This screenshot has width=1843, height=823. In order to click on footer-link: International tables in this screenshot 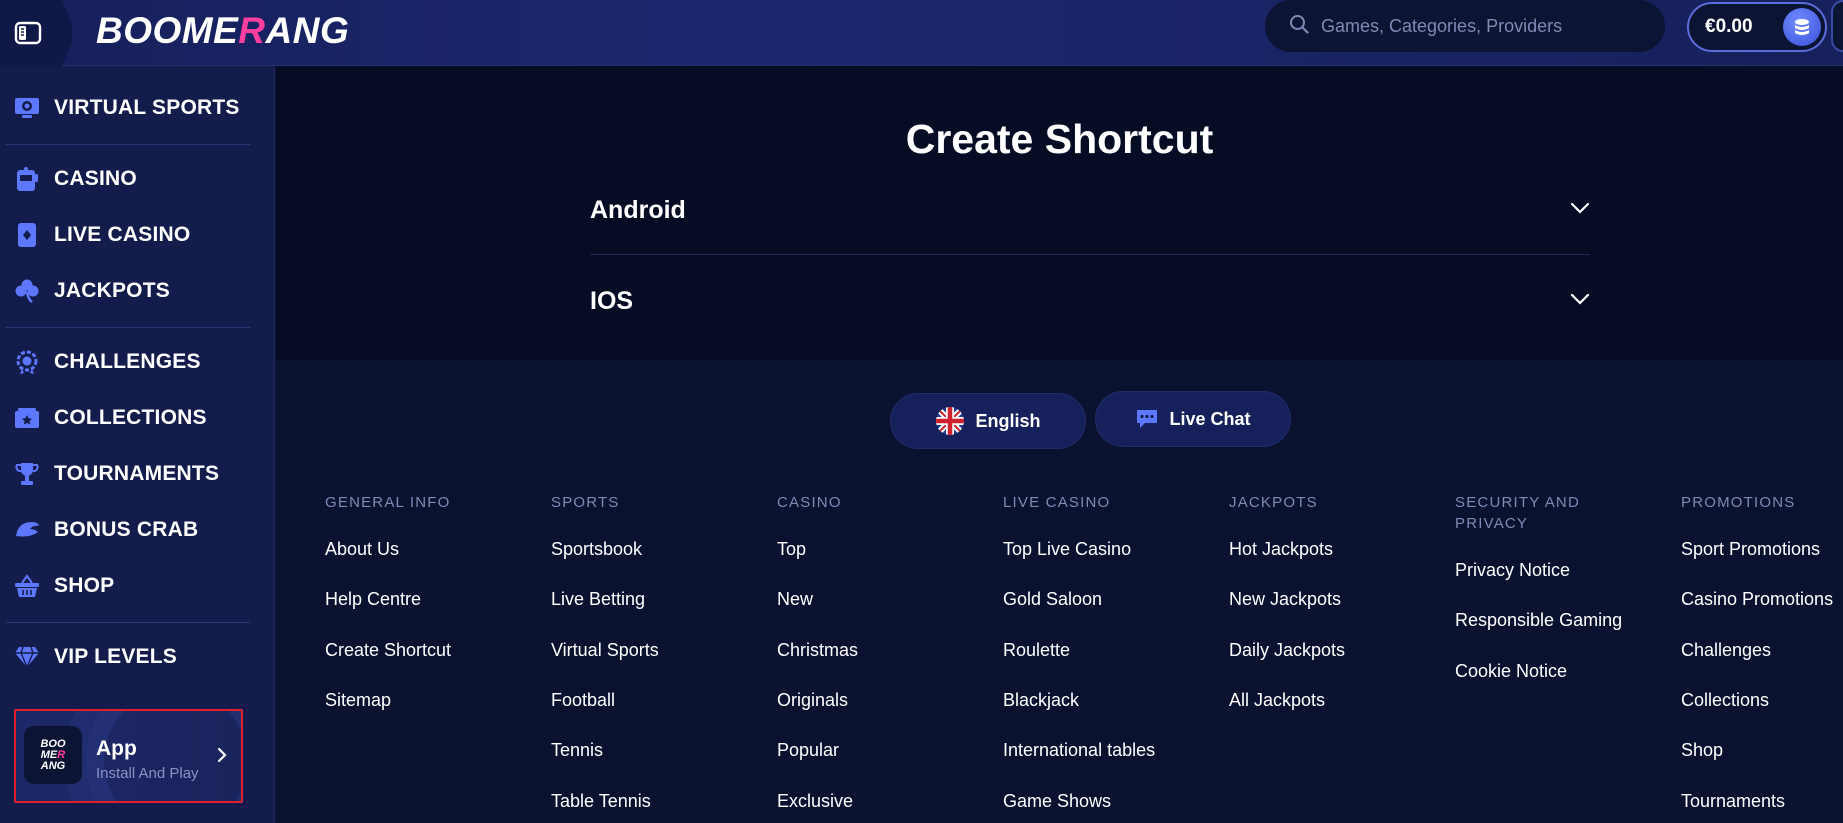, I will do `click(1079, 750)`.